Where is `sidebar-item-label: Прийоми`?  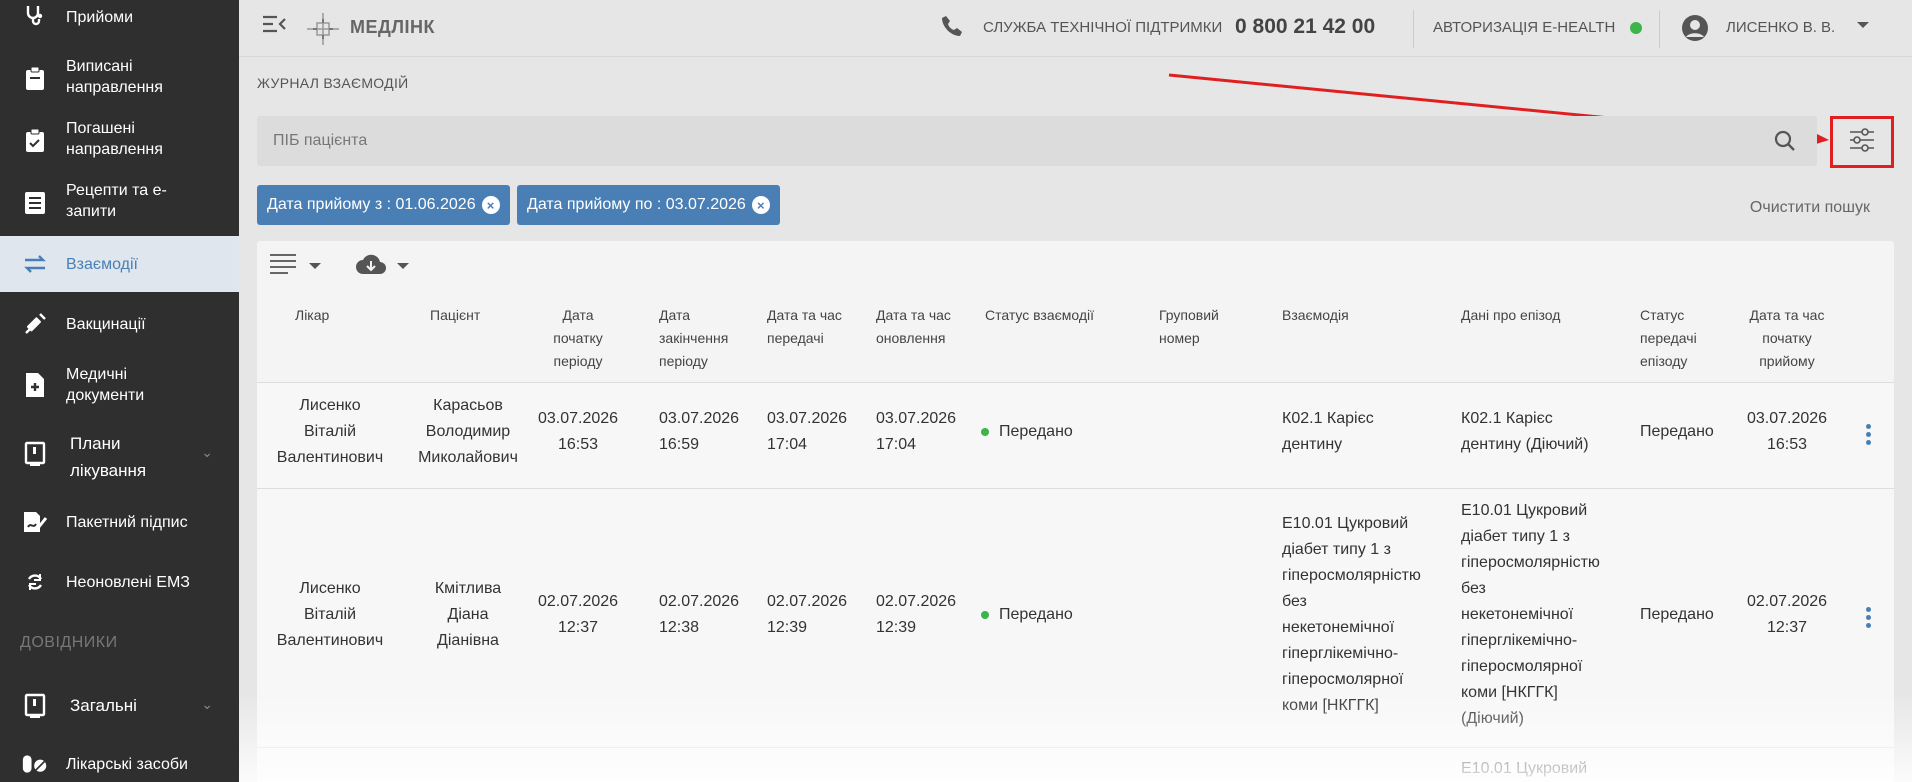
sidebar-item-label: Прийоми is located at coordinates (100, 17).